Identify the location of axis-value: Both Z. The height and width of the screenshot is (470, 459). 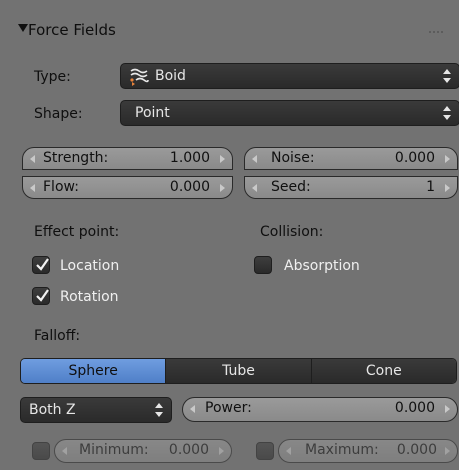
(52, 410).